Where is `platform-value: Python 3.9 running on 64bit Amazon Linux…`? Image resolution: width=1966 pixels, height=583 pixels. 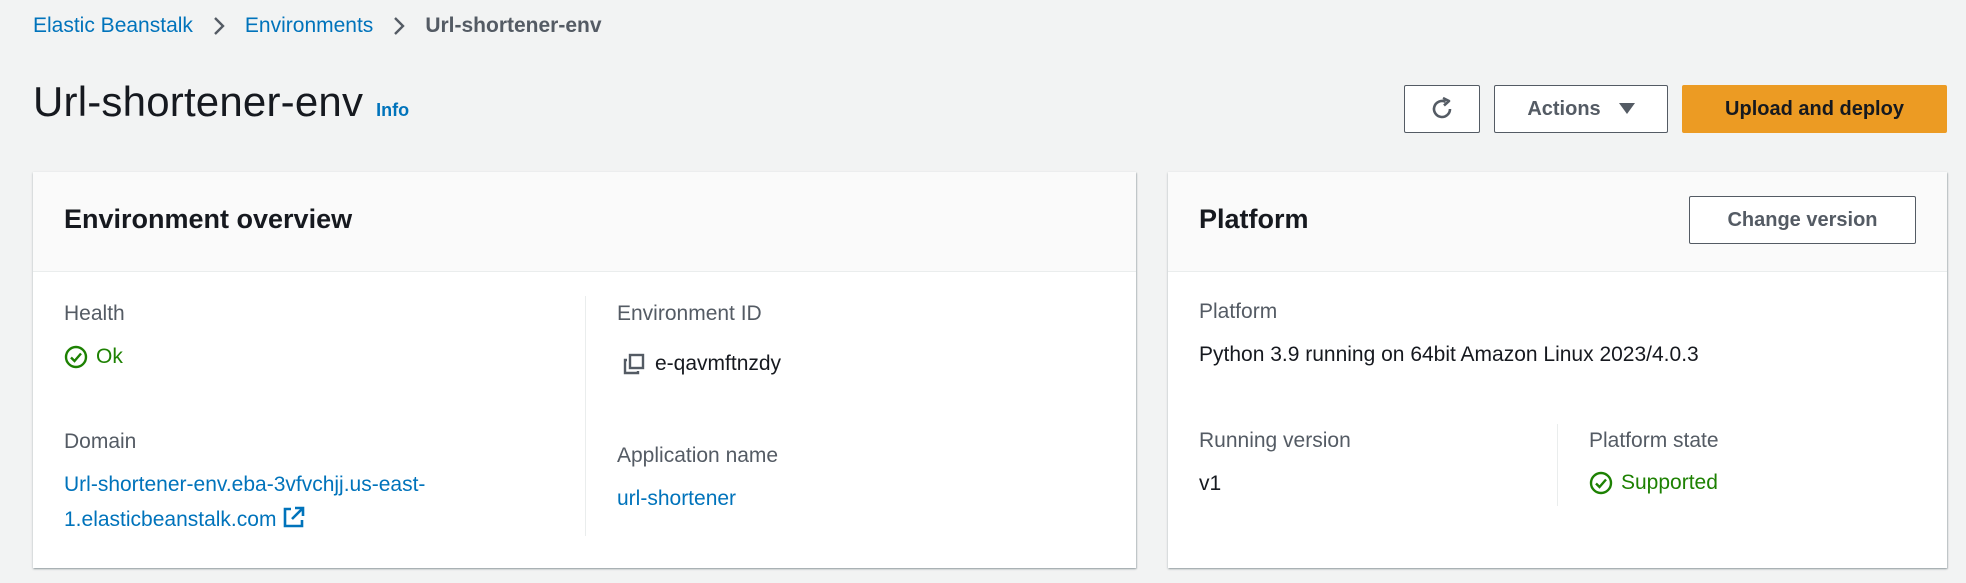 platform-value: Python 3.9 running on 64bit Amazon Linux… is located at coordinates (1449, 354).